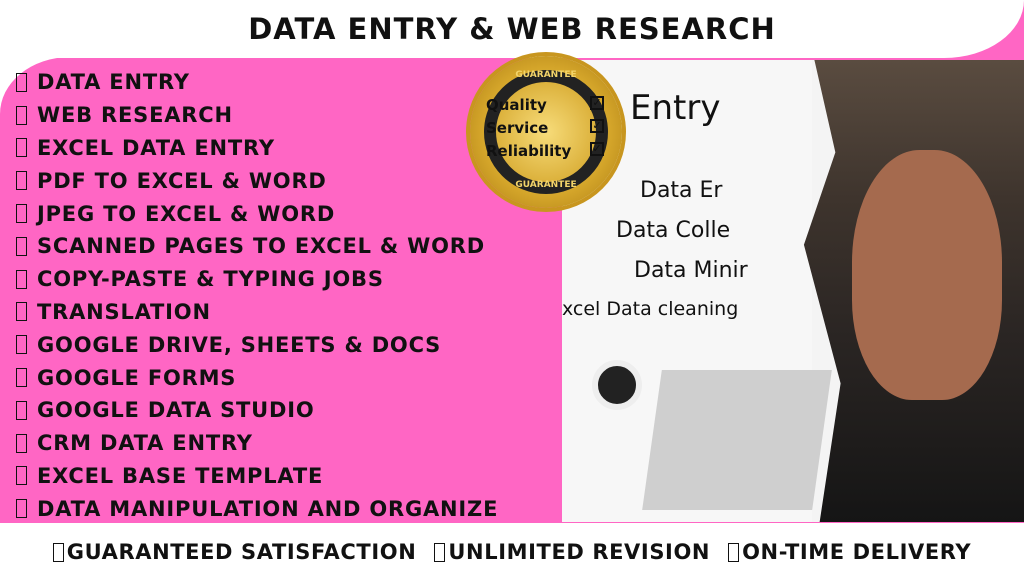 The width and height of the screenshot is (1024, 576). Describe the element at coordinates (673, 230) in the screenshot. I see `photo-text: Data Colle` at that location.